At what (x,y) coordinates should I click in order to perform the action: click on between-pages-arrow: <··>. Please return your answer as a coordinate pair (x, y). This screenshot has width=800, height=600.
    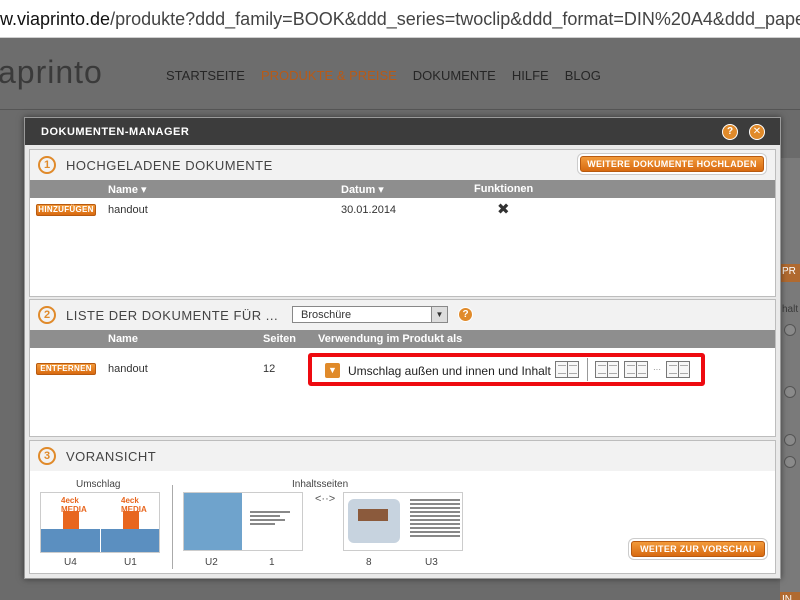
    Looking at the image, I should click on (325, 499).